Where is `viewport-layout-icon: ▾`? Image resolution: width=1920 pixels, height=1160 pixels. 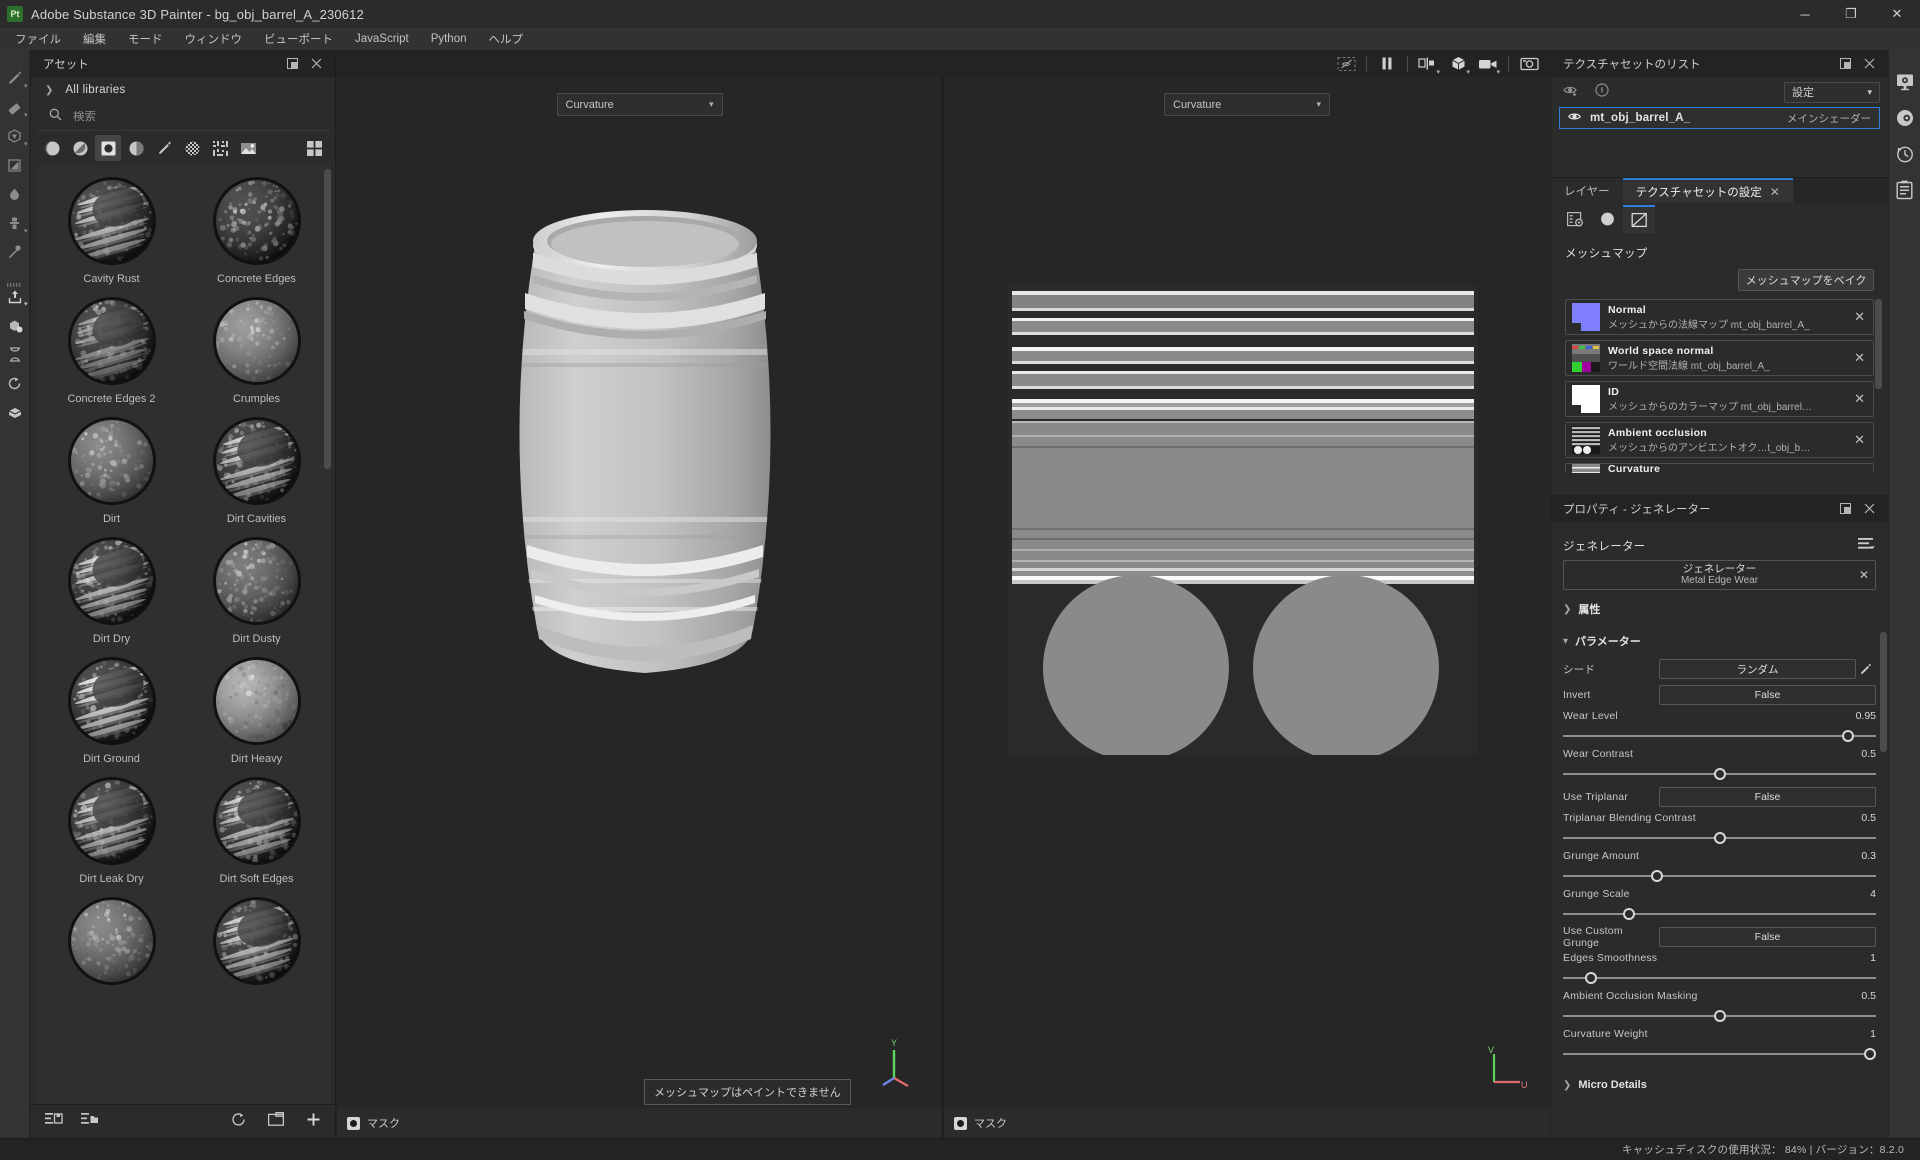 viewport-layout-icon: ▾ is located at coordinates (1428, 64).